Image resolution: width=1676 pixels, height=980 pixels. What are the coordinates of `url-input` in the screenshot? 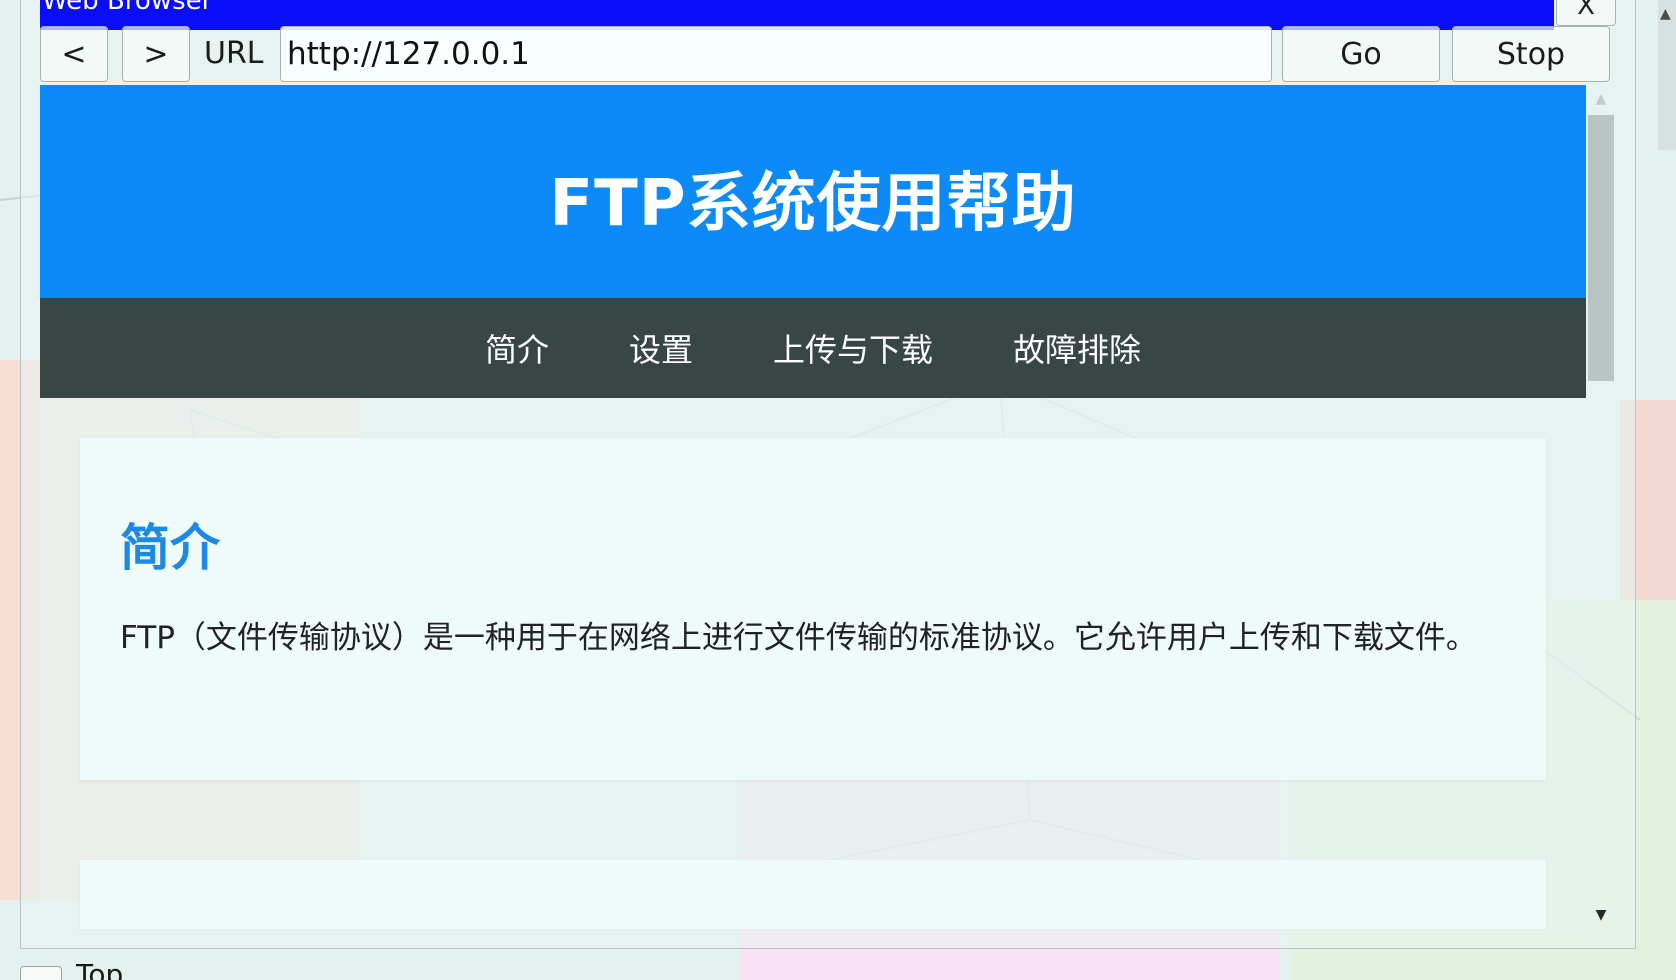 It's located at (776, 54).